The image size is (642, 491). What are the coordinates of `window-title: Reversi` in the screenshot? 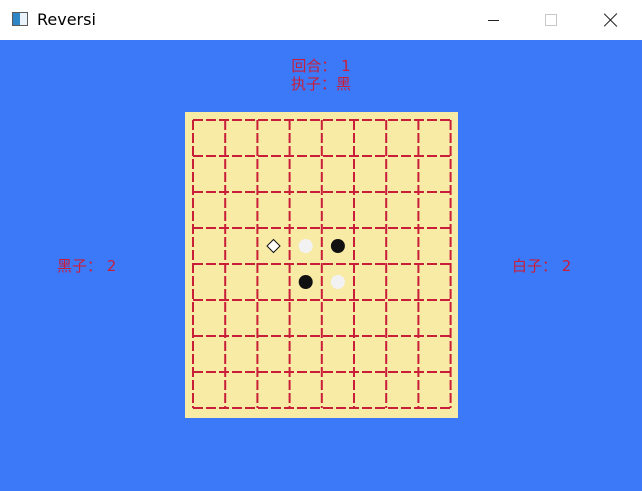 It's located at (66, 19).